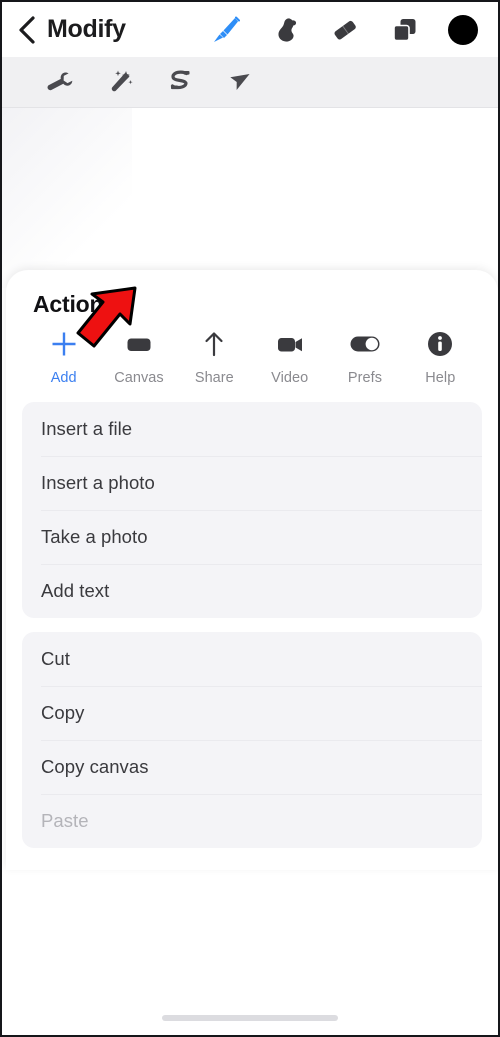 Image resolution: width=500 pixels, height=1037 pixels. What do you see at coordinates (95, 766) in the screenshot?
I see `list-item-label: Copy canvas` at bounding box center [95, 766].